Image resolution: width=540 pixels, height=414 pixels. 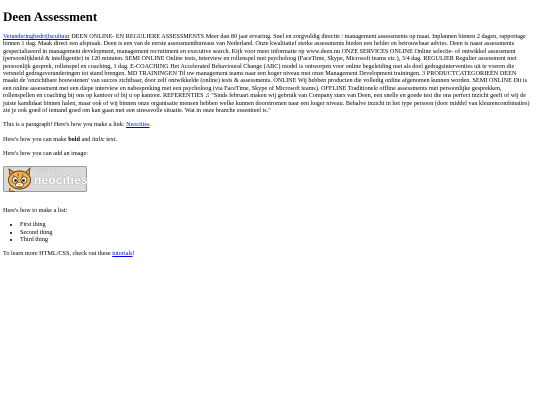 I want to click on badge-big-text: neocities, so click(x=61, y=179).